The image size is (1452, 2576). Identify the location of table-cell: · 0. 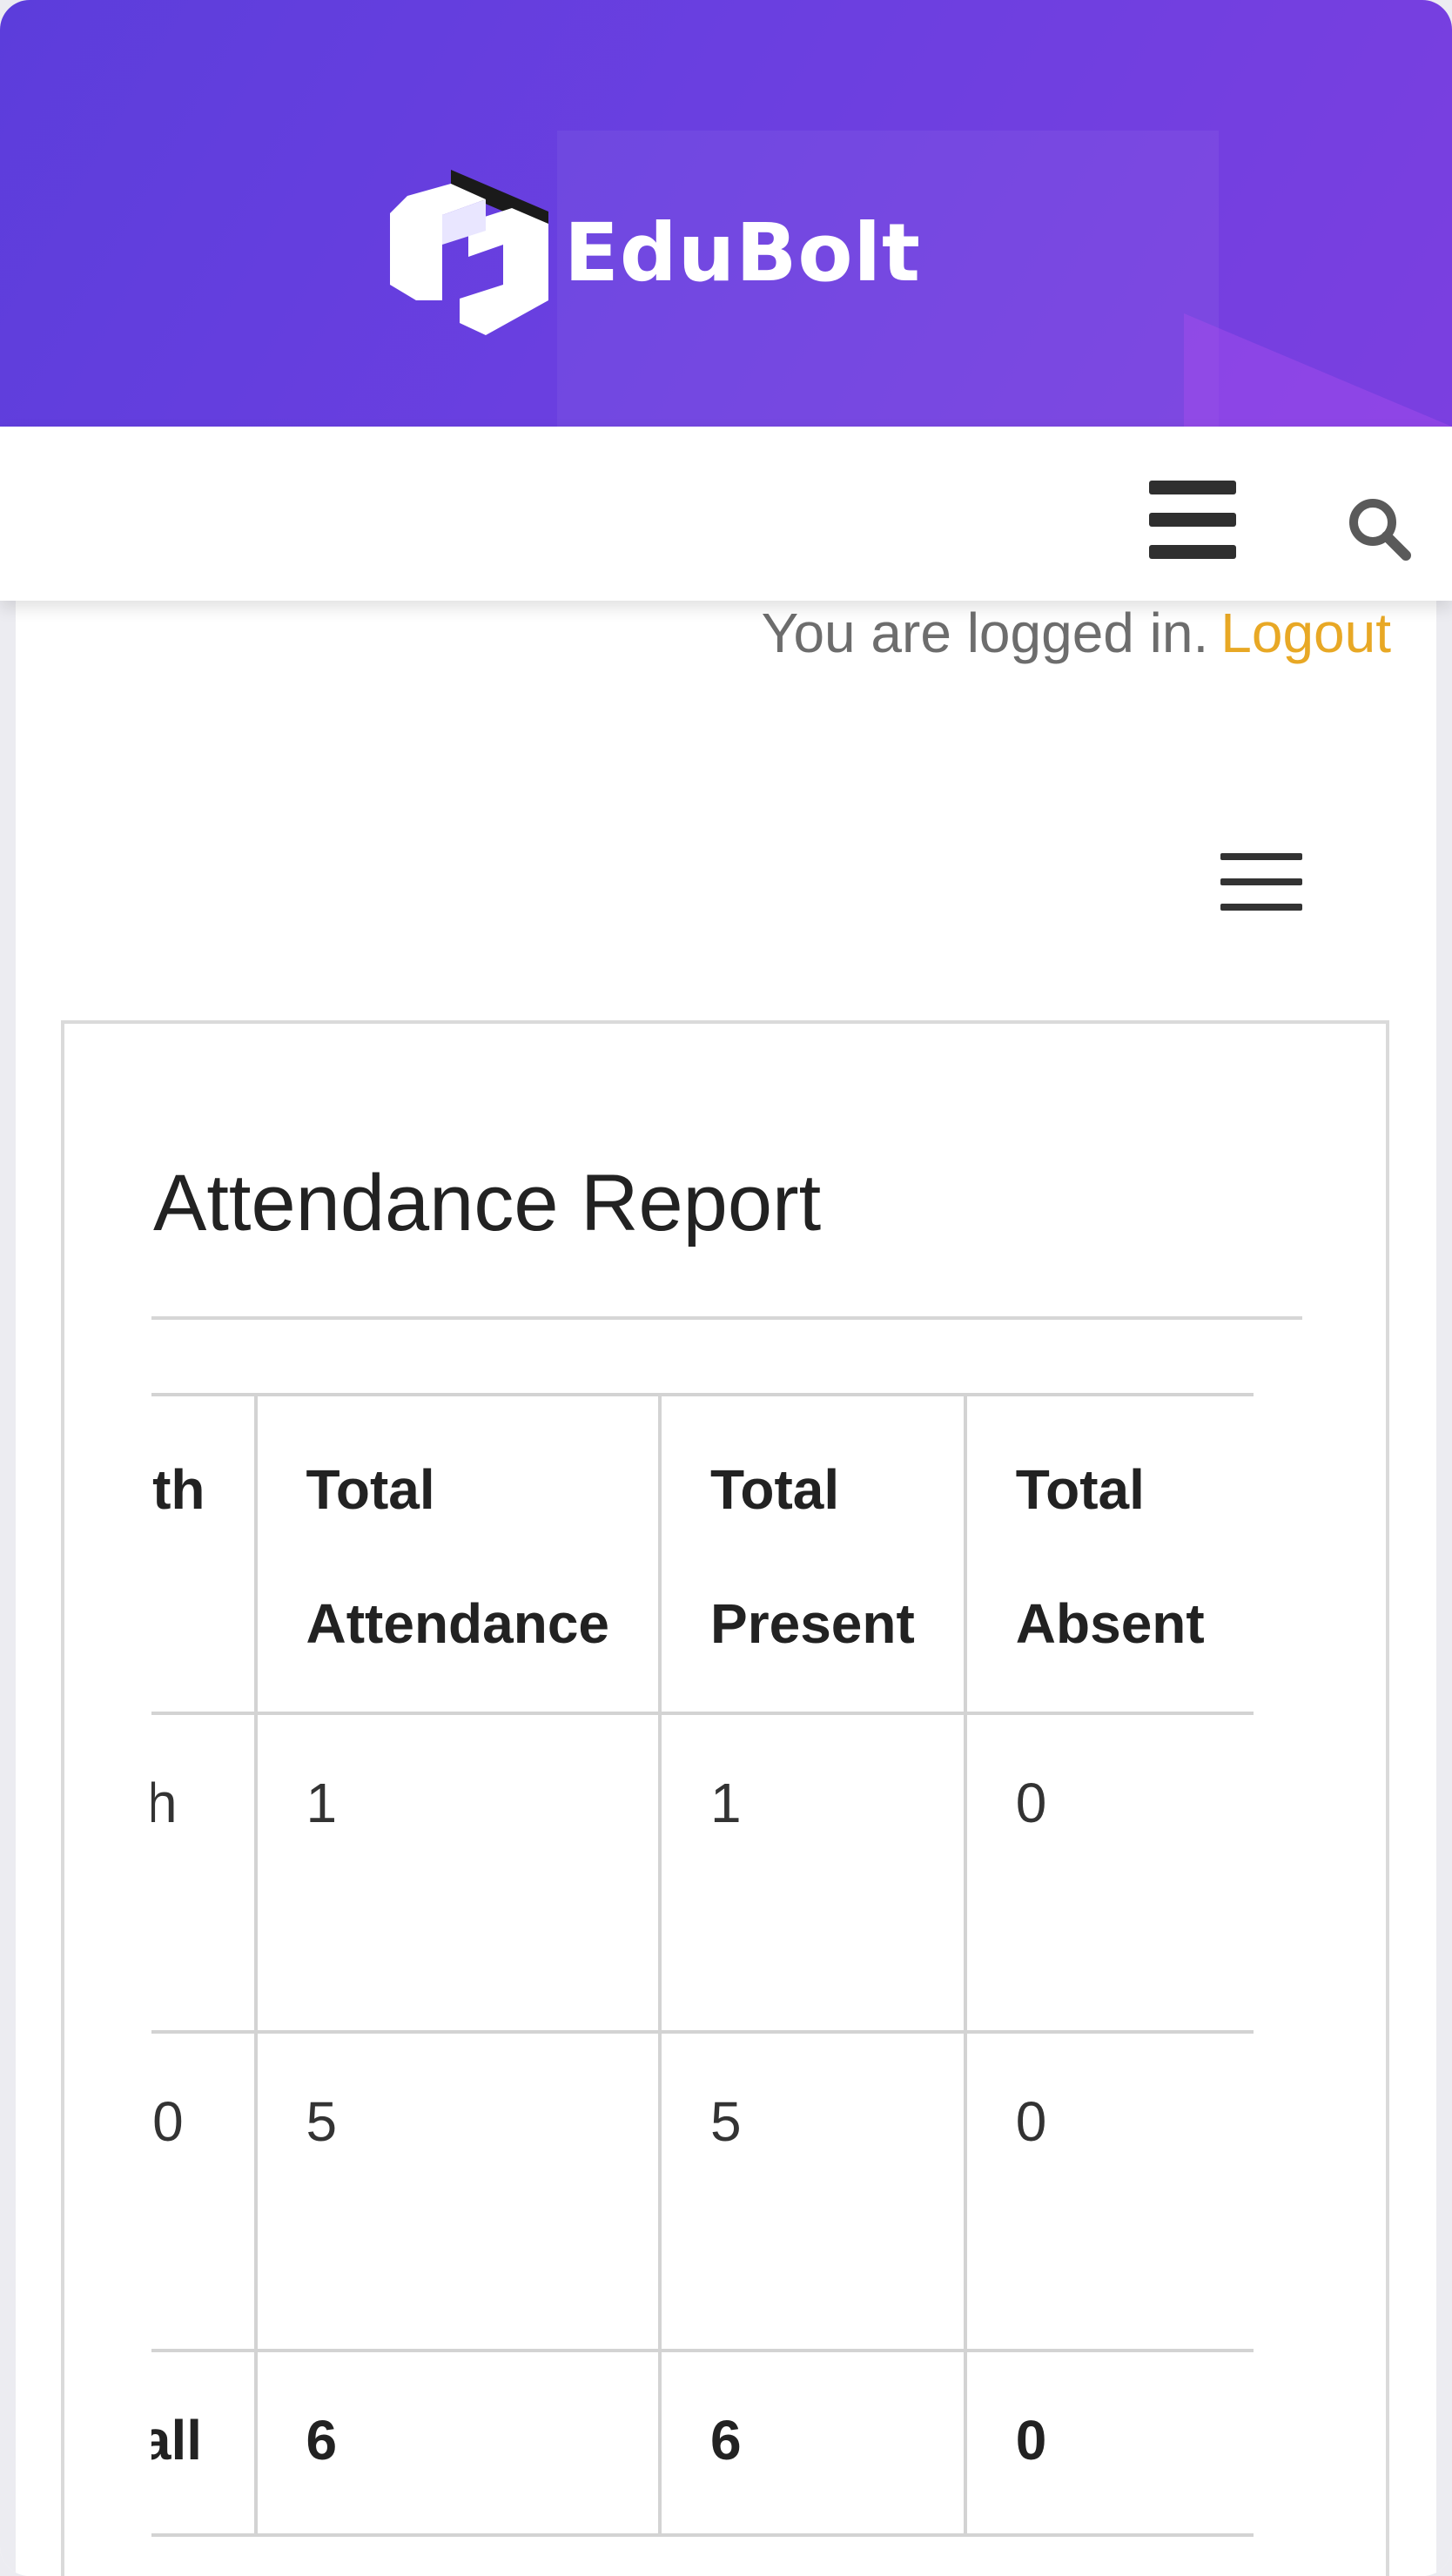
(204, 2191).